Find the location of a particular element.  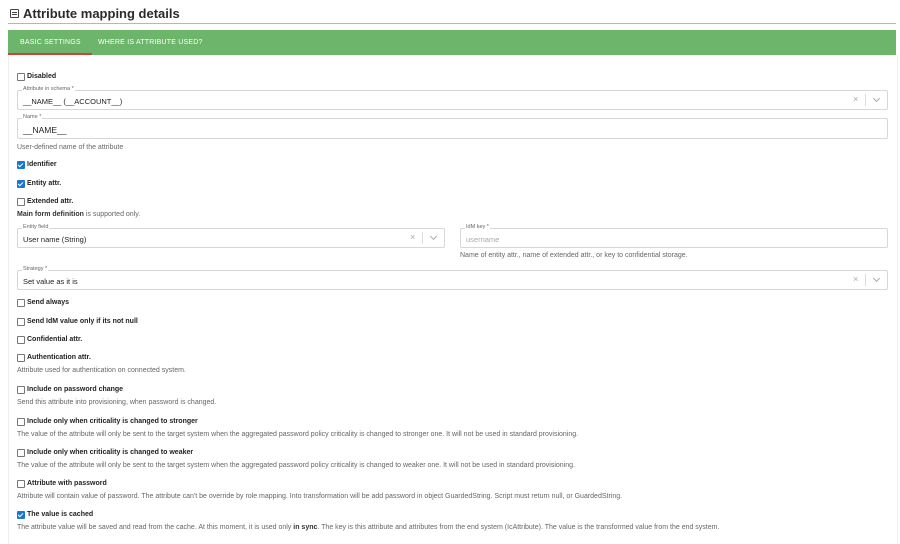

criticality-stronger-checkbox is located at coordinates (21, 422).